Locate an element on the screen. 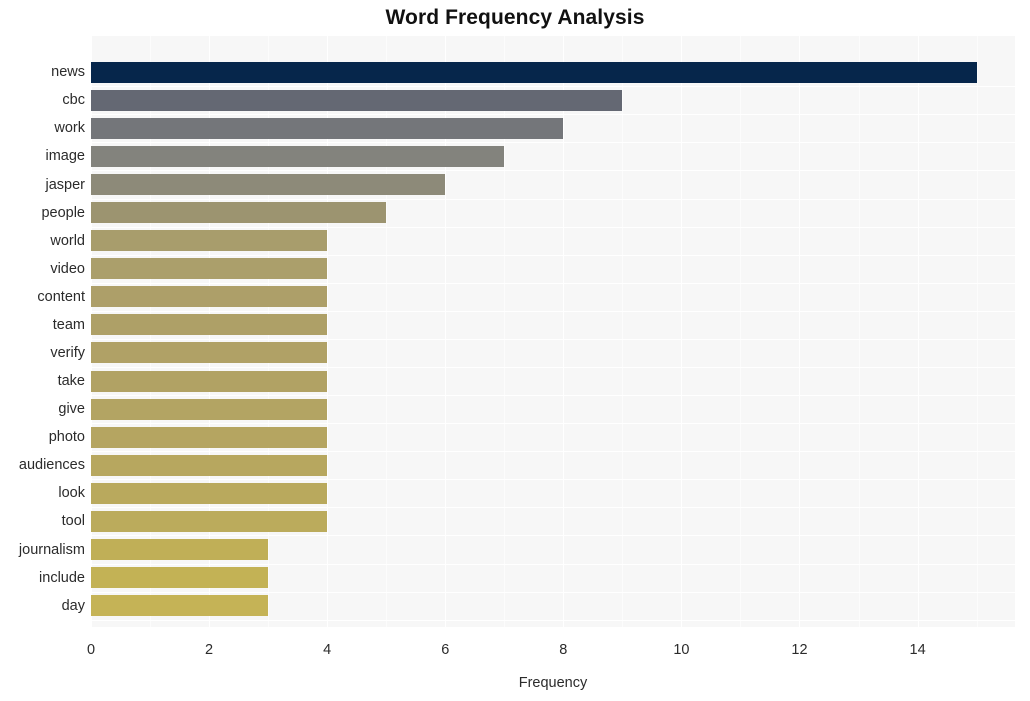 The width and height of the screenshot is (1030, 701). x-axis-tick-label: 2 is located at coordinates (209, 650).